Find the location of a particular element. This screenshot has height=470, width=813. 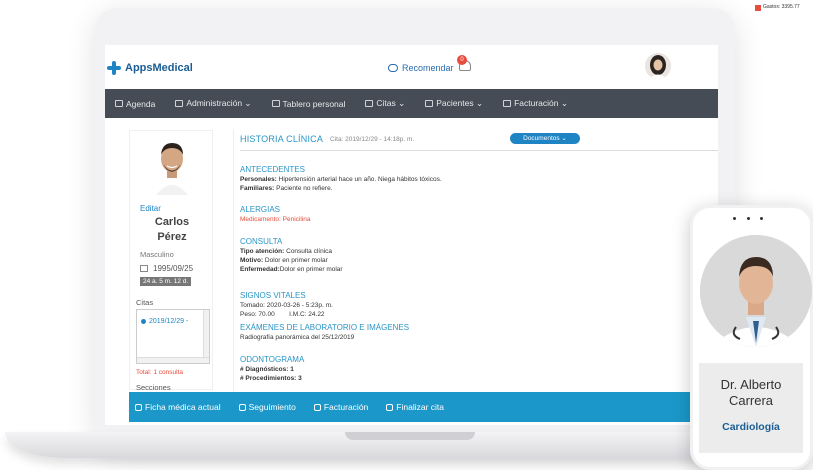

odontograma-procedimientos: # Procedimientos: 3 is located at coordinates (271, 378).